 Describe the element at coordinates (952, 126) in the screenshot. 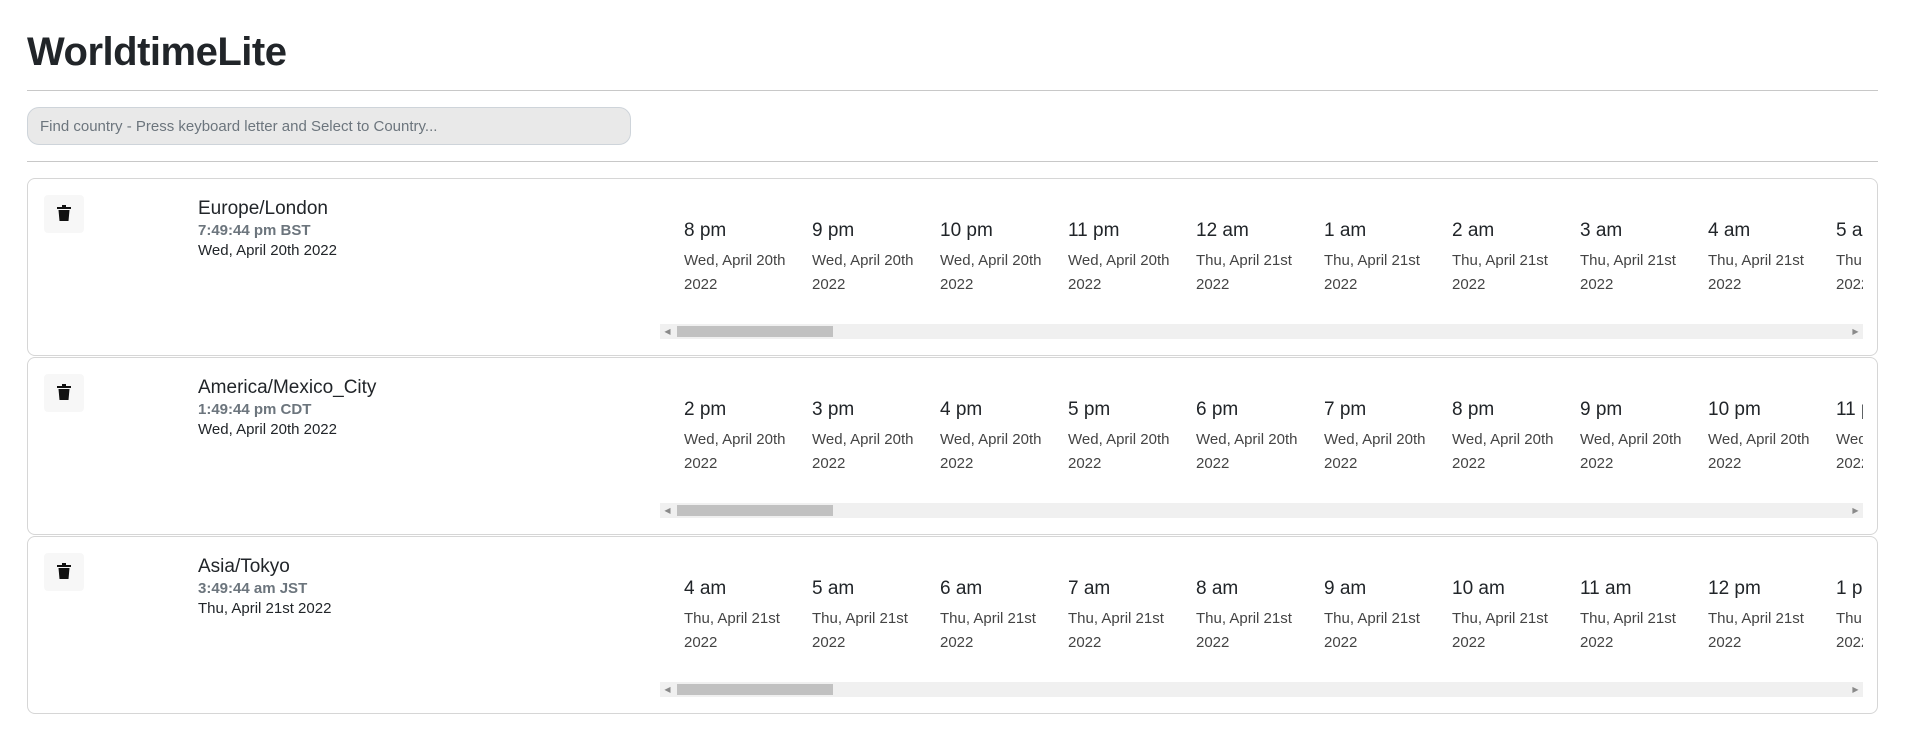

I see `search-area` at that location.